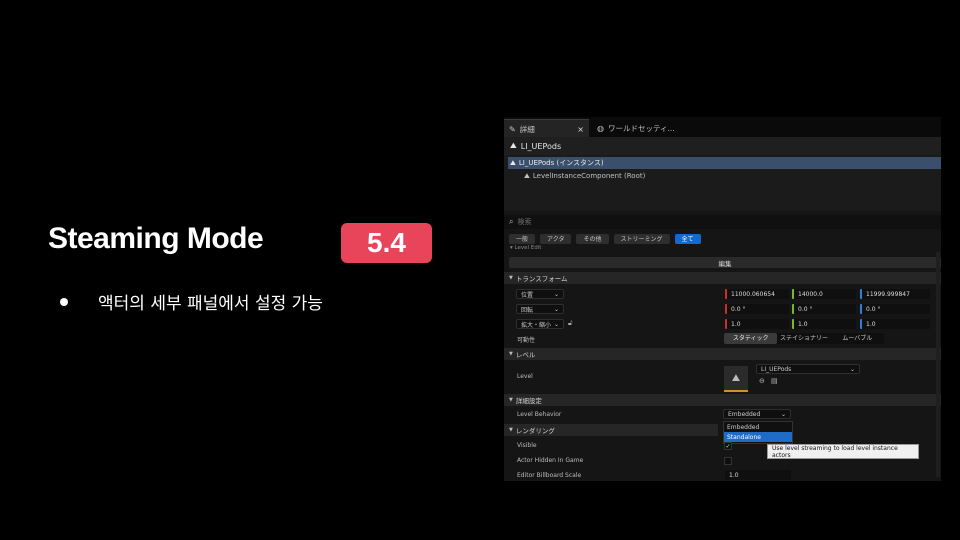 This screenshot has width=960, height=540. I want to click on level-behavior-menu: Embedded Standalone, so click(758, 432).